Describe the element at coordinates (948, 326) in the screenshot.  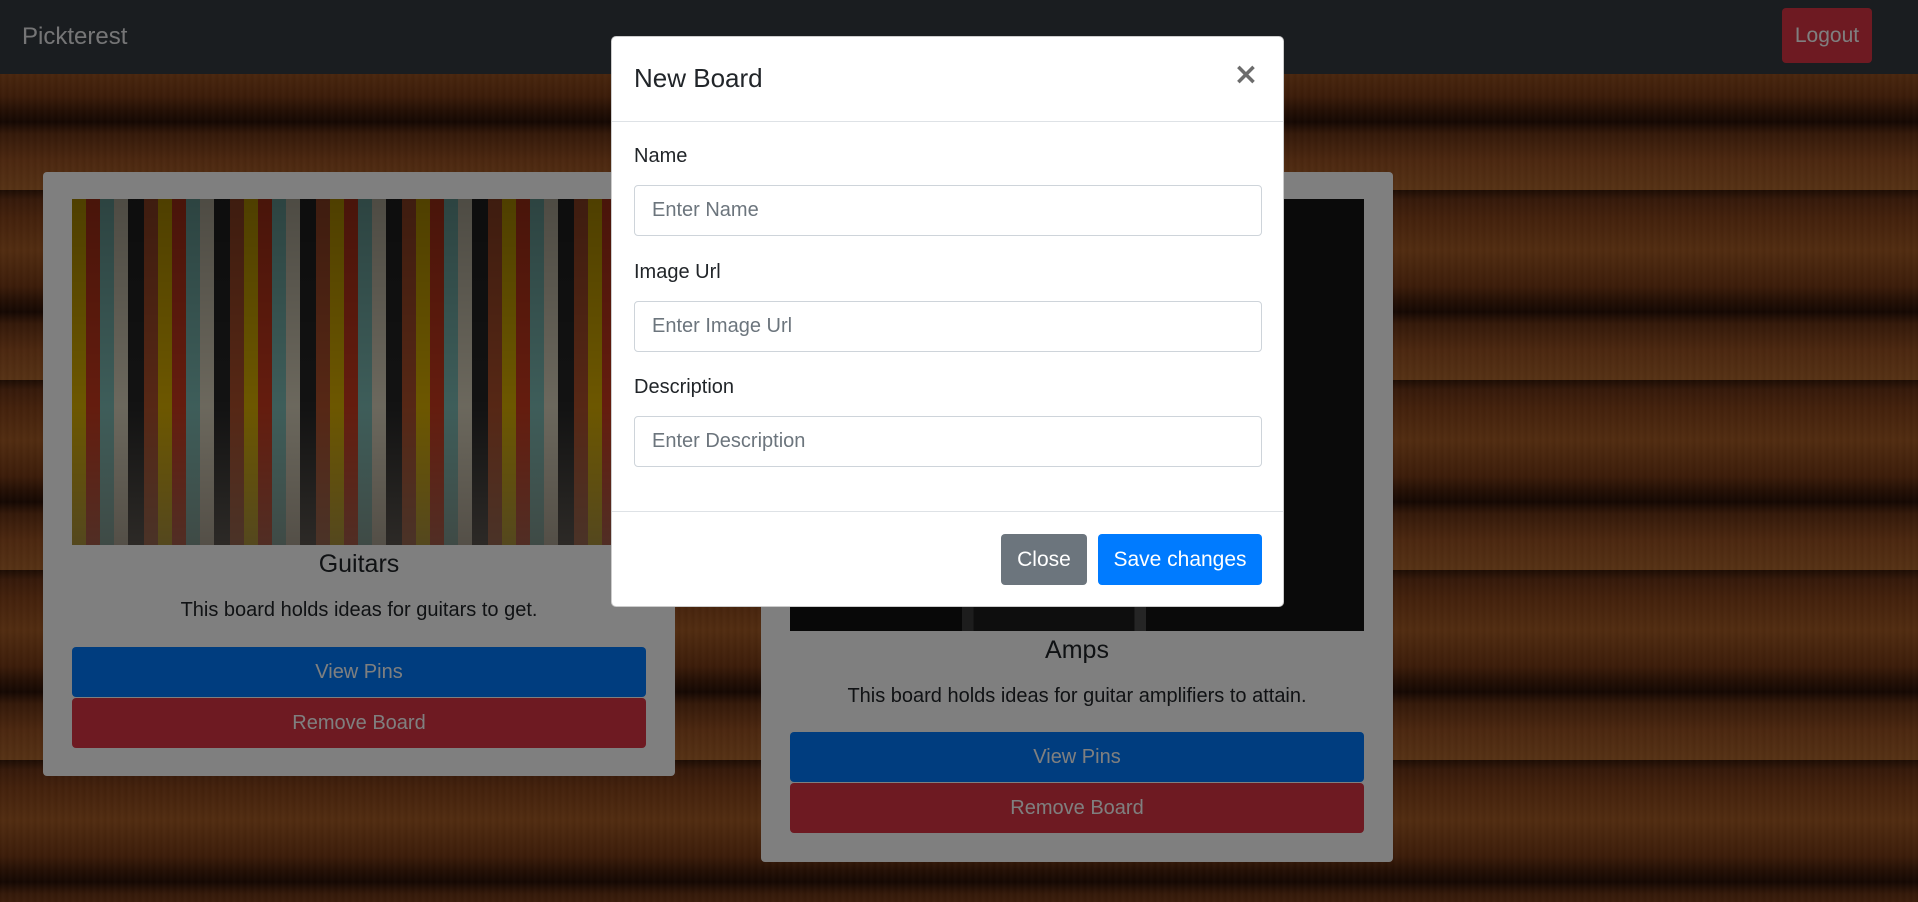
I see `image-url-input` at that location.